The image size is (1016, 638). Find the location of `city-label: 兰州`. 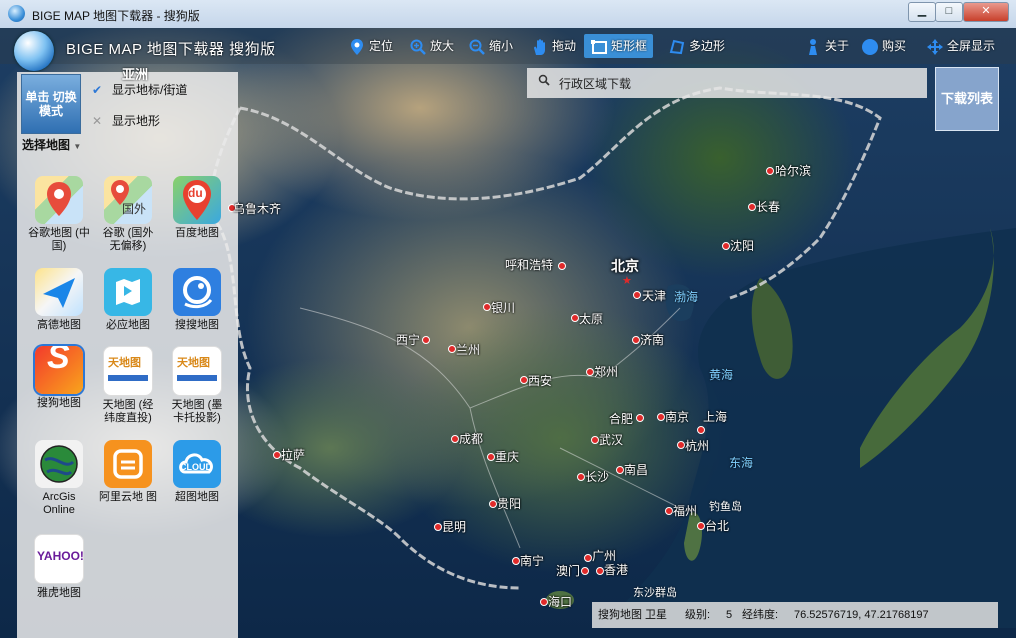

city-label: 兰州 is located at coordinates (468, 350).